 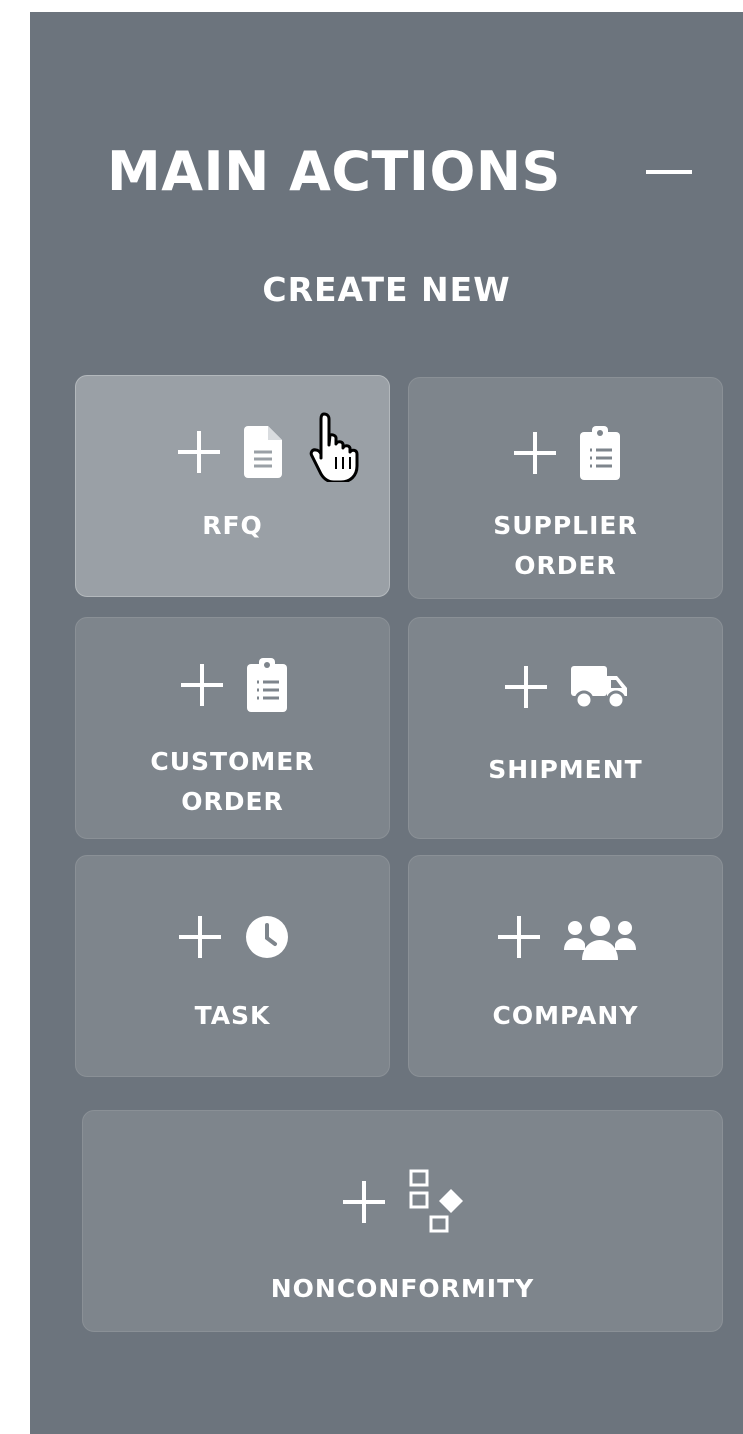 I want to click on supplier-order-label: SUPPLIER ORDER, so click(x=565, y=545).